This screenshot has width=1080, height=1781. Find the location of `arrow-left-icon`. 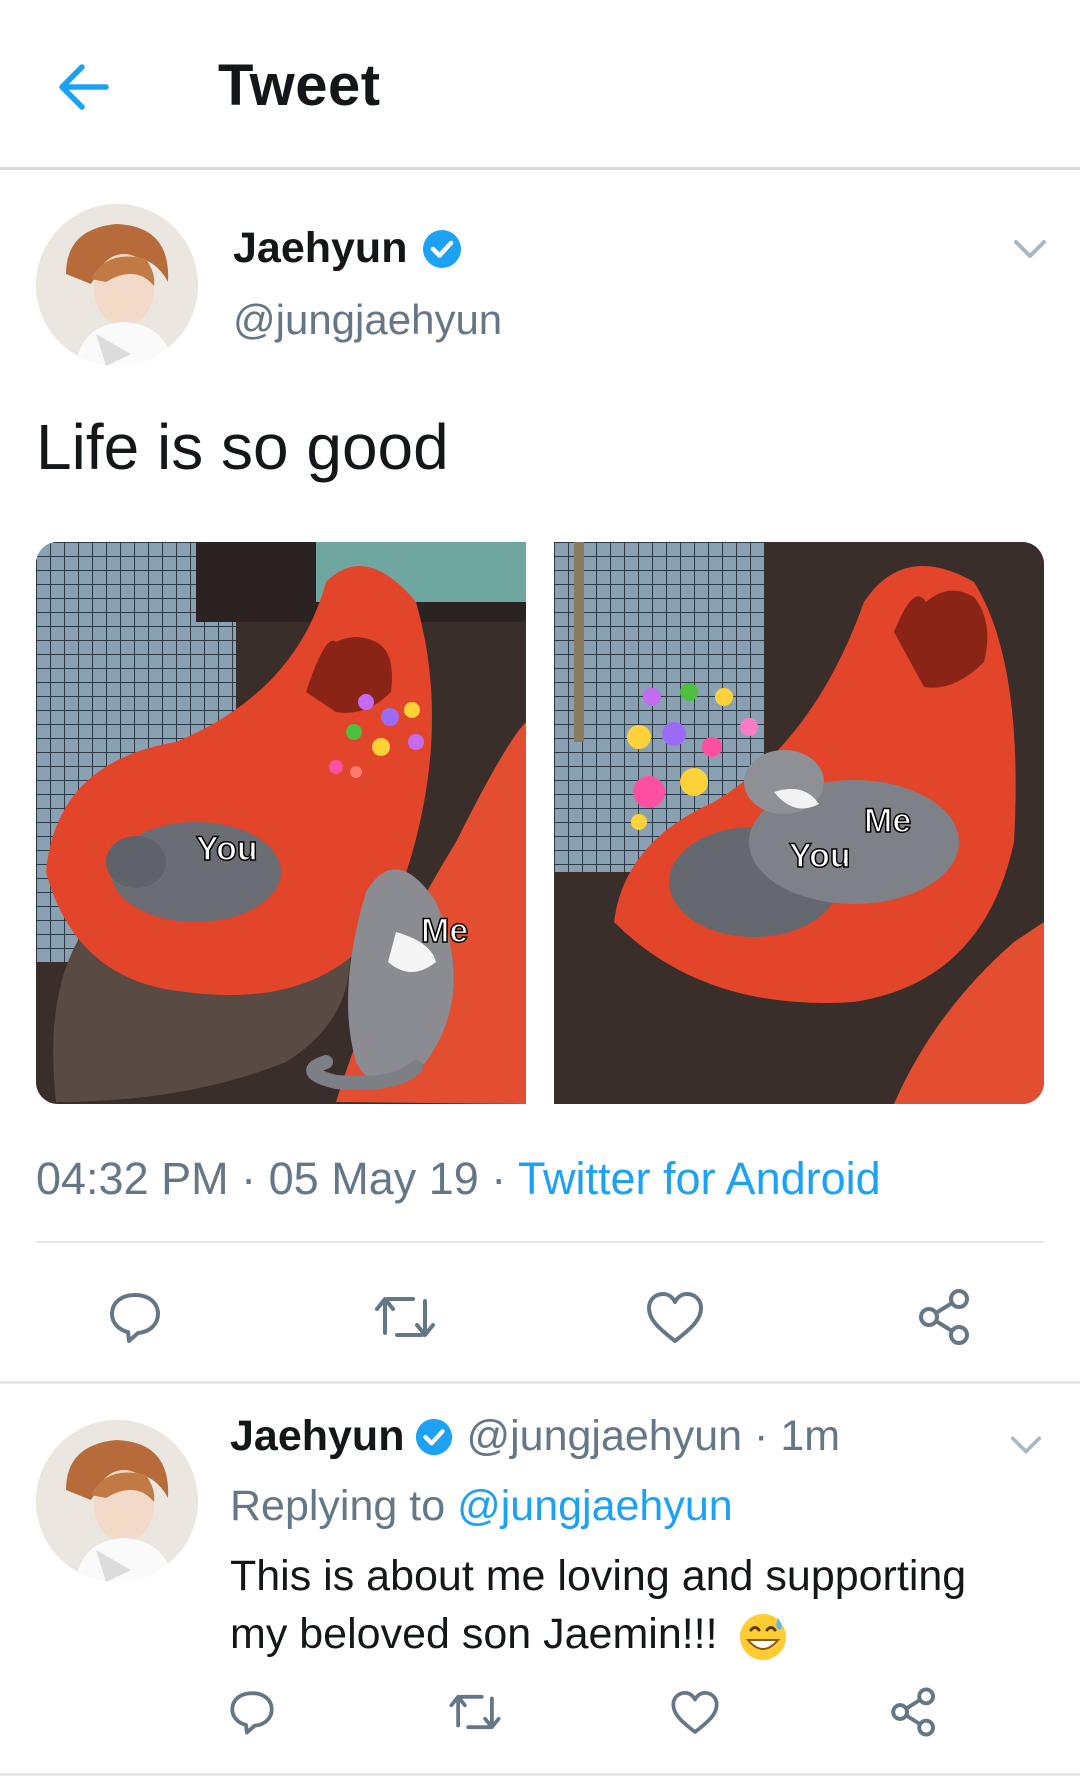

arrow-left-icon is located at coordinates (84, 87).